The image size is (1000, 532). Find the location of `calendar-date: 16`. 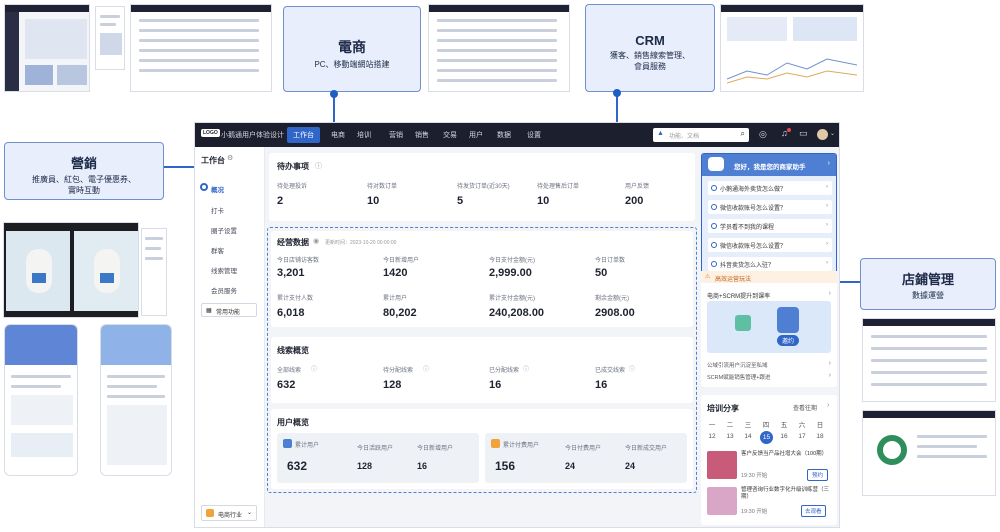

calendar-date: 16 is located at coordinates (784, 436).